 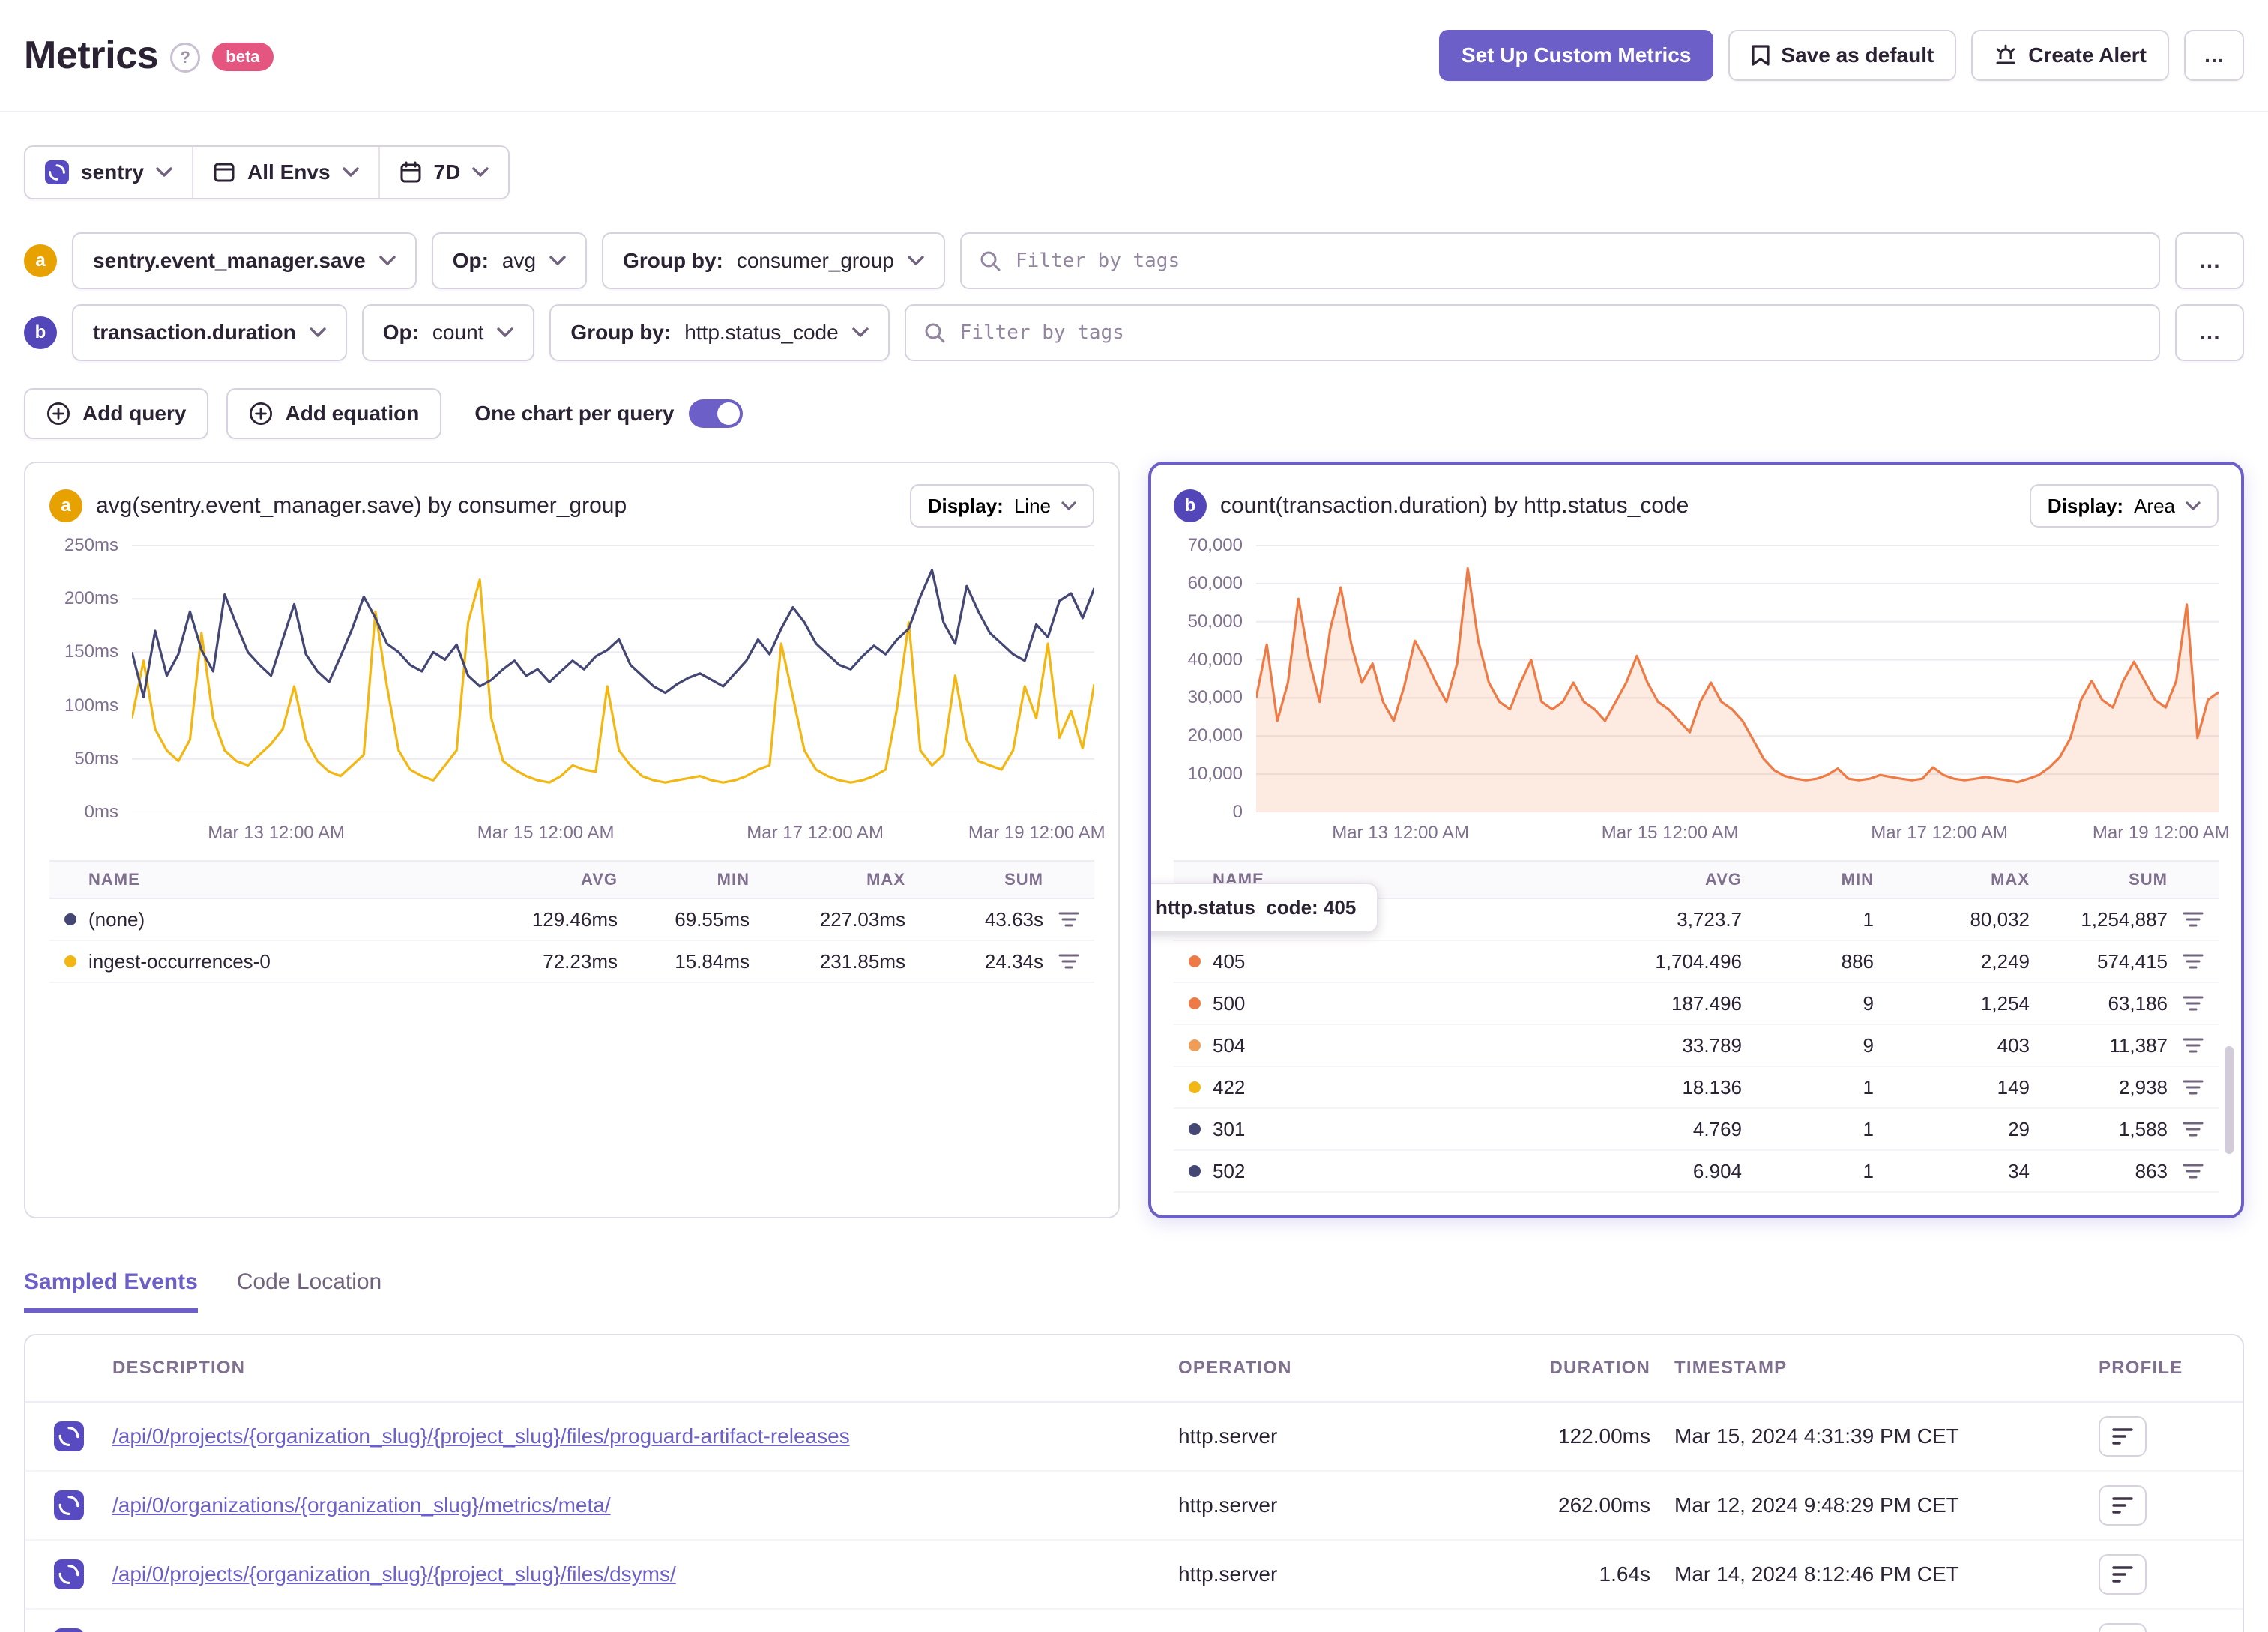 I want to click on summary-table-row: (none) 129.46ms 69.55ms 227.03ms 43.63s, so click(x=571, y=920).